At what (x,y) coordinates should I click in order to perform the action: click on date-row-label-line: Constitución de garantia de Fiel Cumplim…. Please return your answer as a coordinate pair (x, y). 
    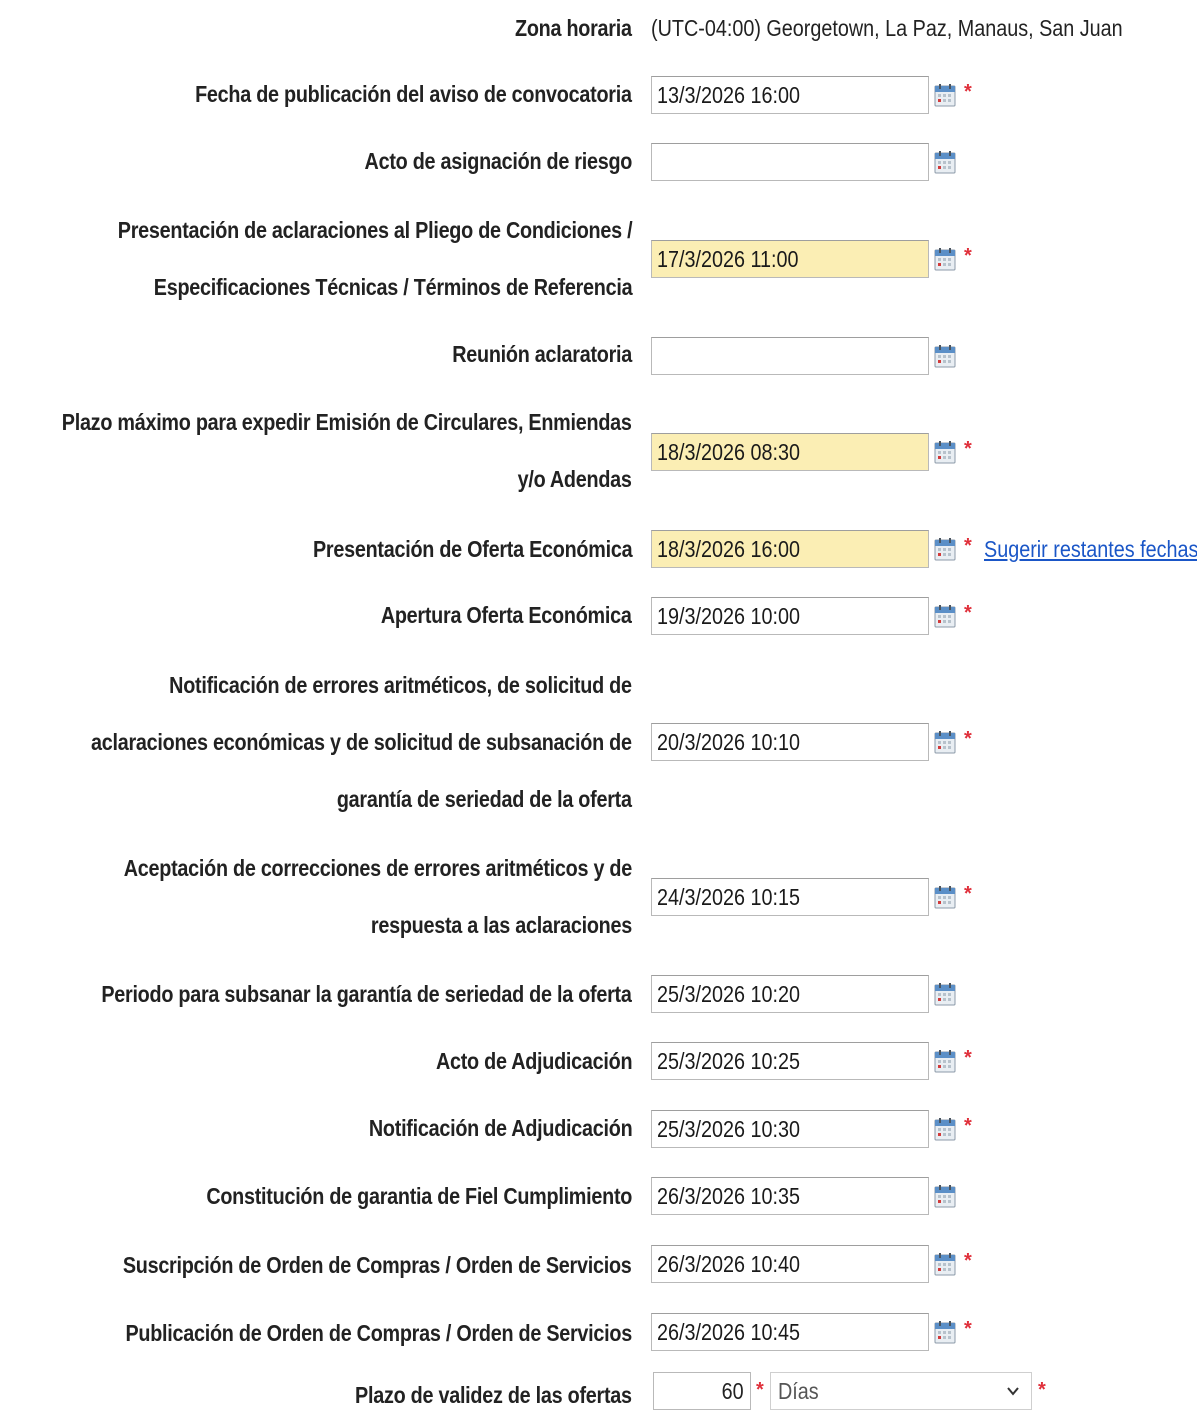
    Looking at the image, I should click on (419, 1196).